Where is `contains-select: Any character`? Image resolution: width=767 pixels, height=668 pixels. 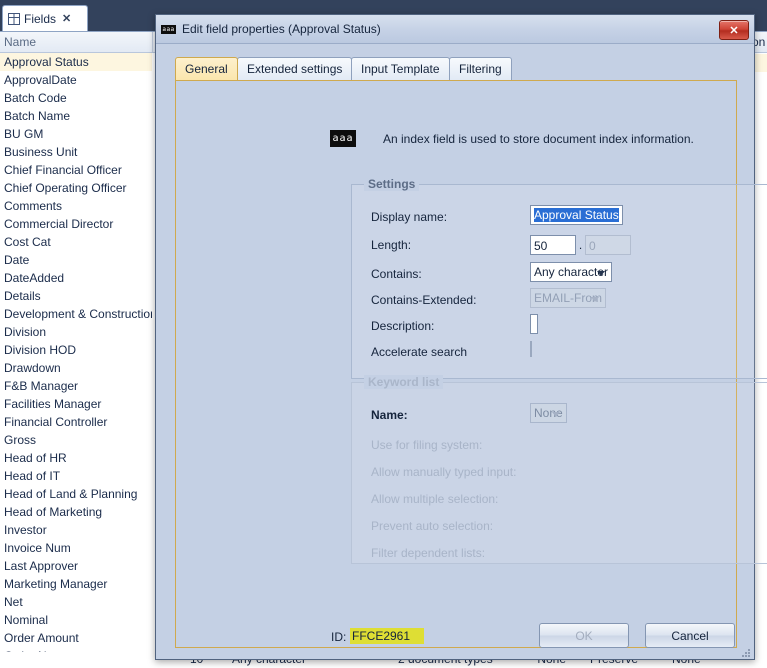 contains-select: Any character is located at coordinates (571, 272).